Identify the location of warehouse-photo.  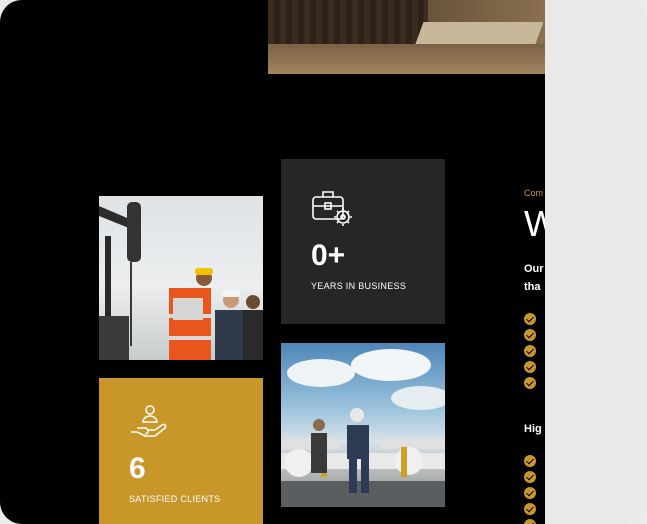
(406, 37).